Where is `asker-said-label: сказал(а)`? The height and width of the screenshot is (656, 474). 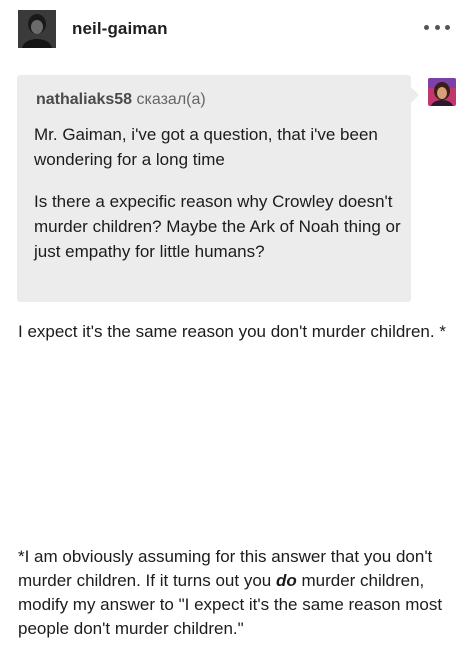
asker-said-label: сказал(а) is located at coordinates (169, 99).